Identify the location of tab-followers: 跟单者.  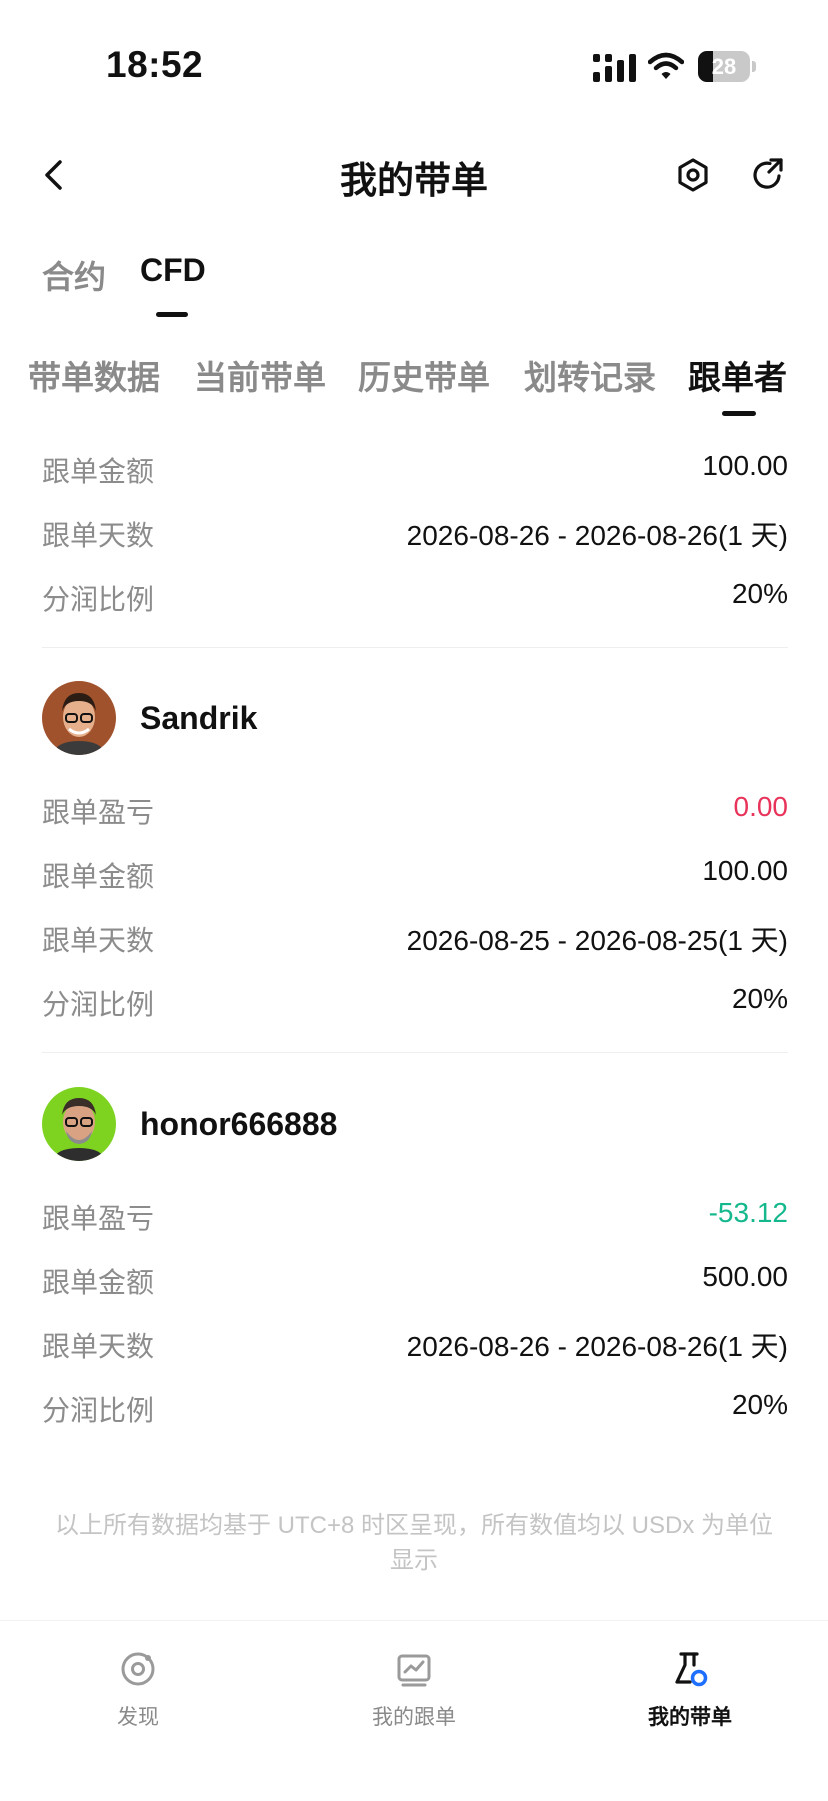
(737, 375).